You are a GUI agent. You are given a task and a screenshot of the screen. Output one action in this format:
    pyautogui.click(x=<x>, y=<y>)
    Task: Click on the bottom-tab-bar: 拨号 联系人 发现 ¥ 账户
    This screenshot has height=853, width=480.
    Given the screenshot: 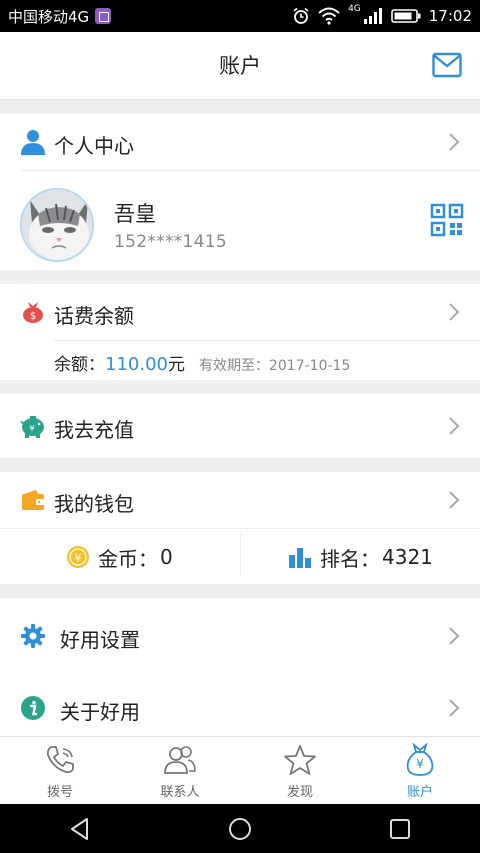 What is the action you would take?
    pyautogui.click(x=240, y=770)
    